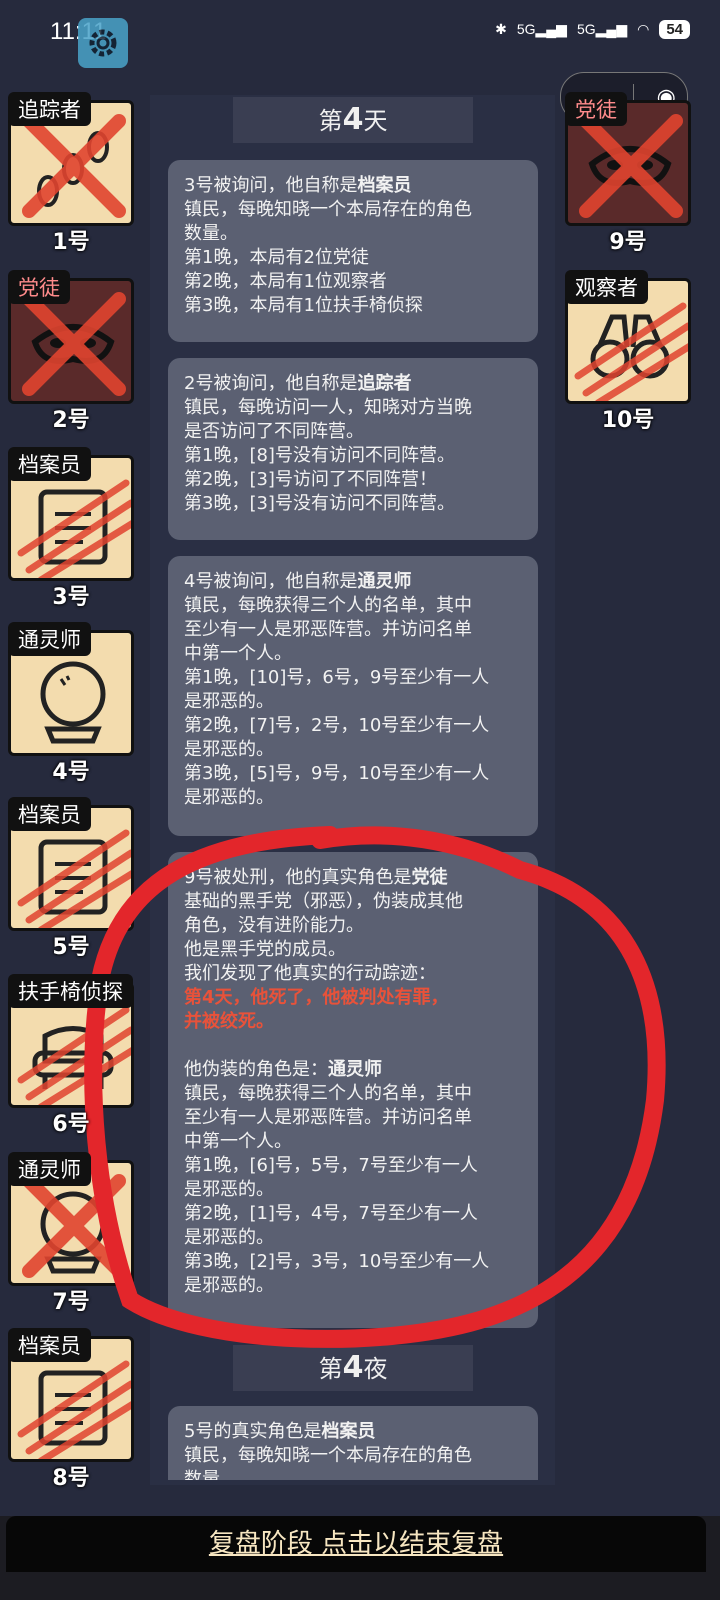  What do you see at coordinates (75, 351) in the screenshot?
I see `player-card-2: 党徒 2号` at bounding box center [75, 351].